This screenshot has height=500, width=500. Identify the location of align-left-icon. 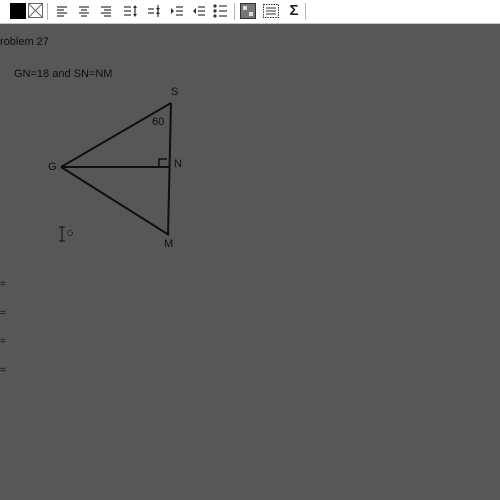
(62, 11).